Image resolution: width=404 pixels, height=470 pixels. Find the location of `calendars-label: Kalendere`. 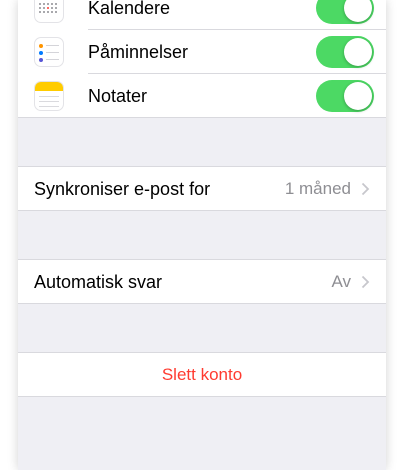

calendars-label: Kalendere is located at coordinates (129, 9).